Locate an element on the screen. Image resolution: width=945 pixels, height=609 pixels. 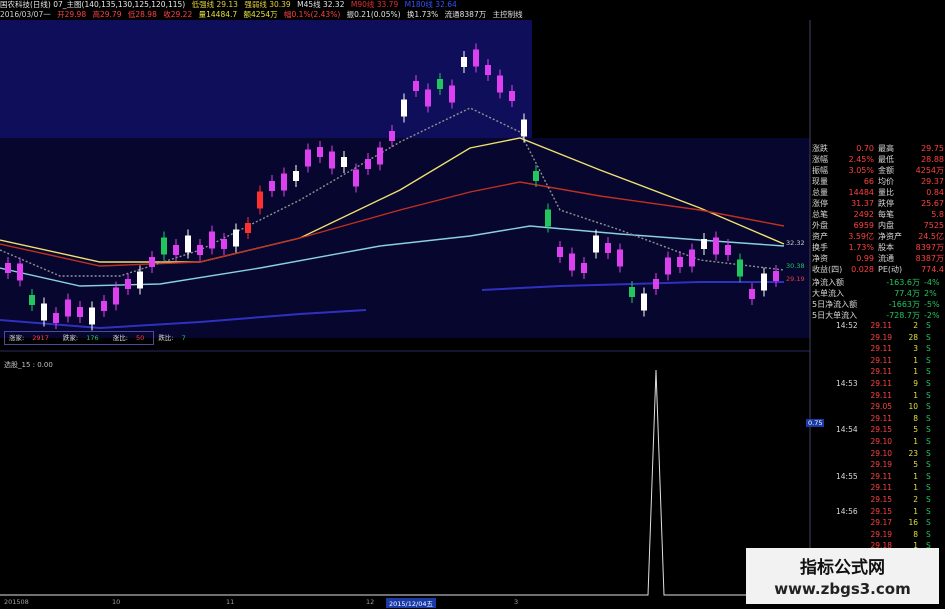
flow-value: -163.6万 is located at coordinates (903, 282).